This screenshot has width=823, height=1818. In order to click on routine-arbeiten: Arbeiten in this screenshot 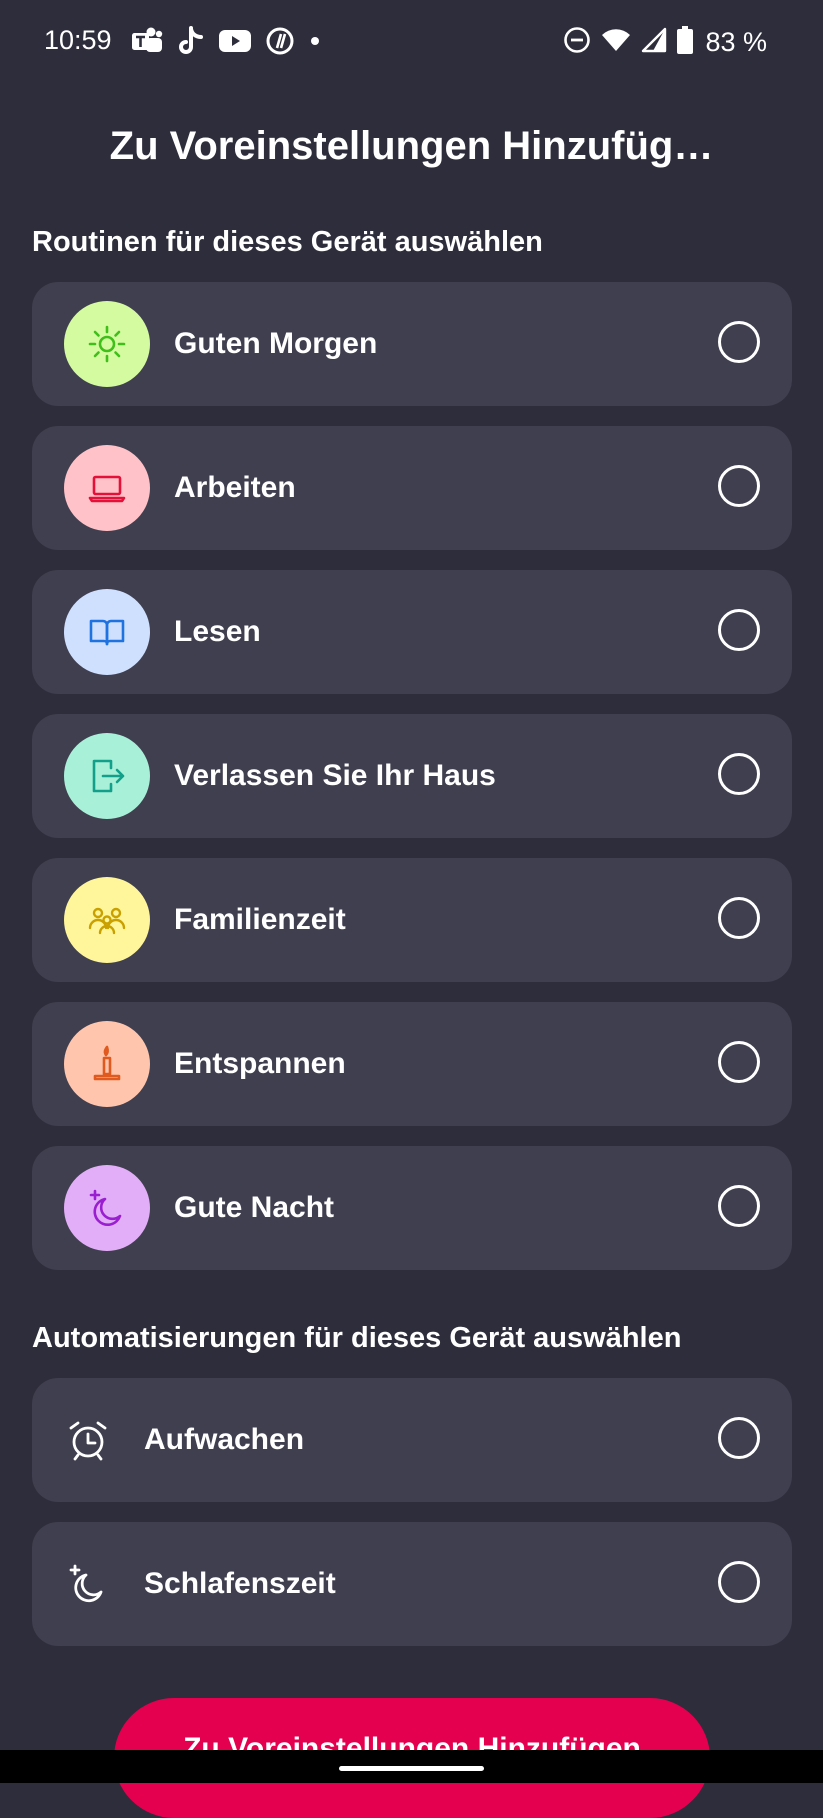, I will do `click(412, 488)`.